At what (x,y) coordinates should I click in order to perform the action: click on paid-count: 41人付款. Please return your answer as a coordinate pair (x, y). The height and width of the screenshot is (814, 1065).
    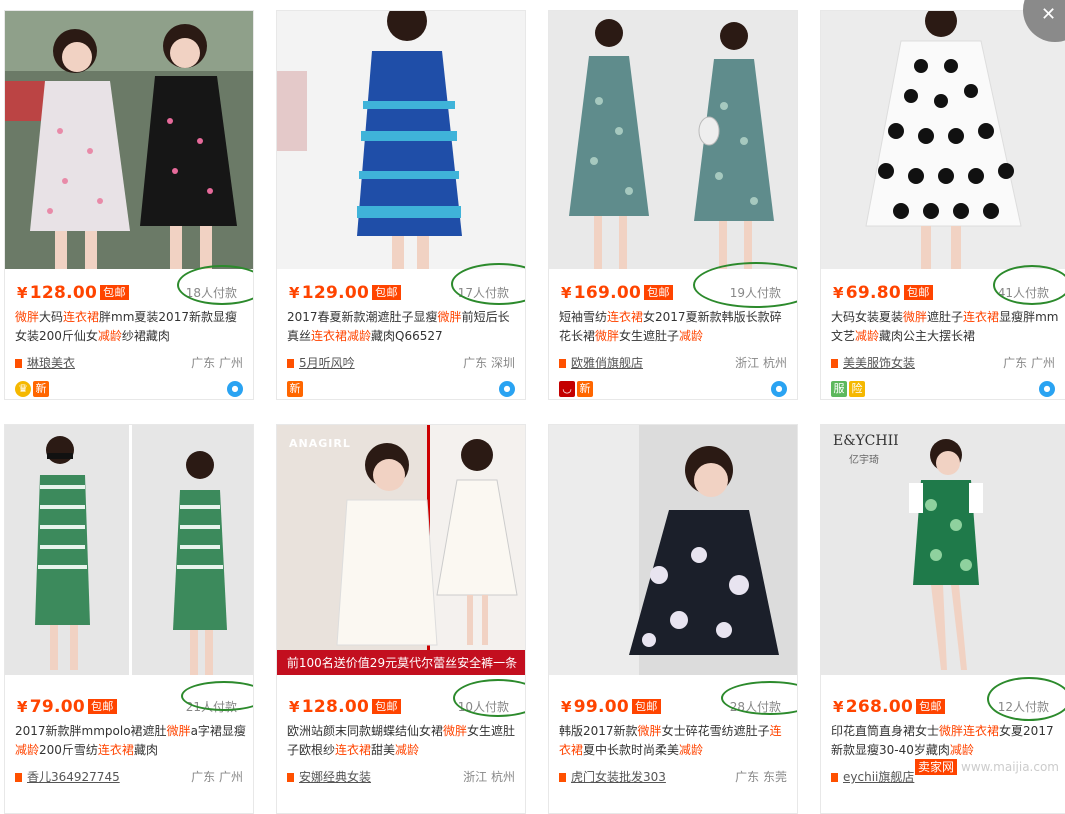
    Looking at the image, I should click on (1023, 293).